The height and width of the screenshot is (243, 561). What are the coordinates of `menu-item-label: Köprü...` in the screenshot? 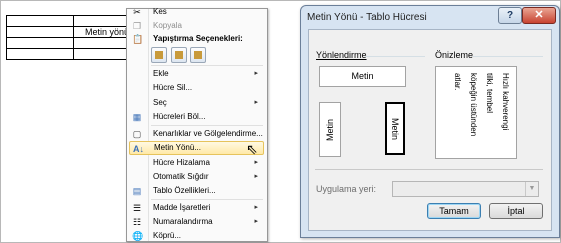 It's located at (167, 235).